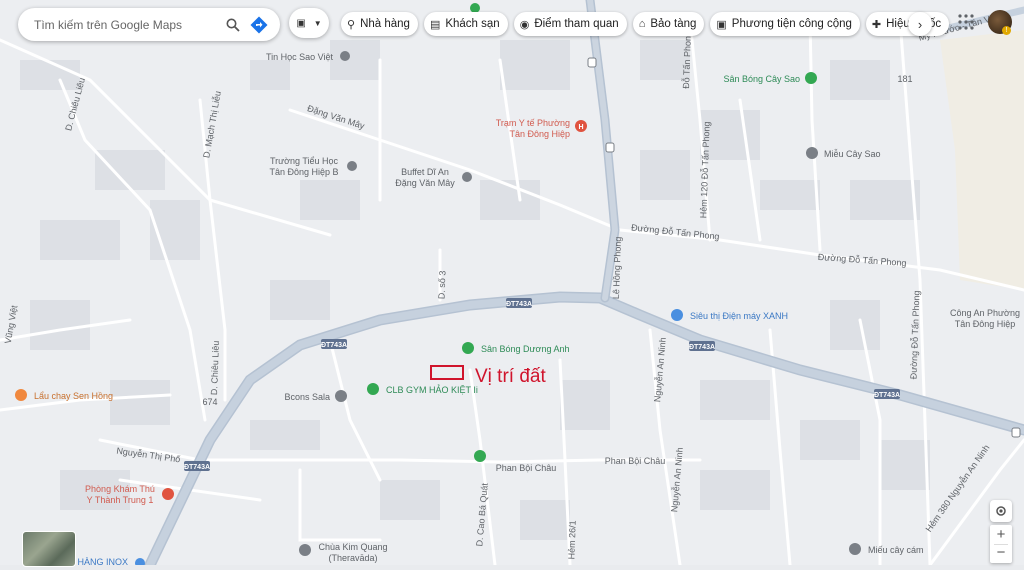 The image size is (1024, 570). Describe the element at coordinates (580, 127) in the screenshot. I see `svg-text: H` at that location.